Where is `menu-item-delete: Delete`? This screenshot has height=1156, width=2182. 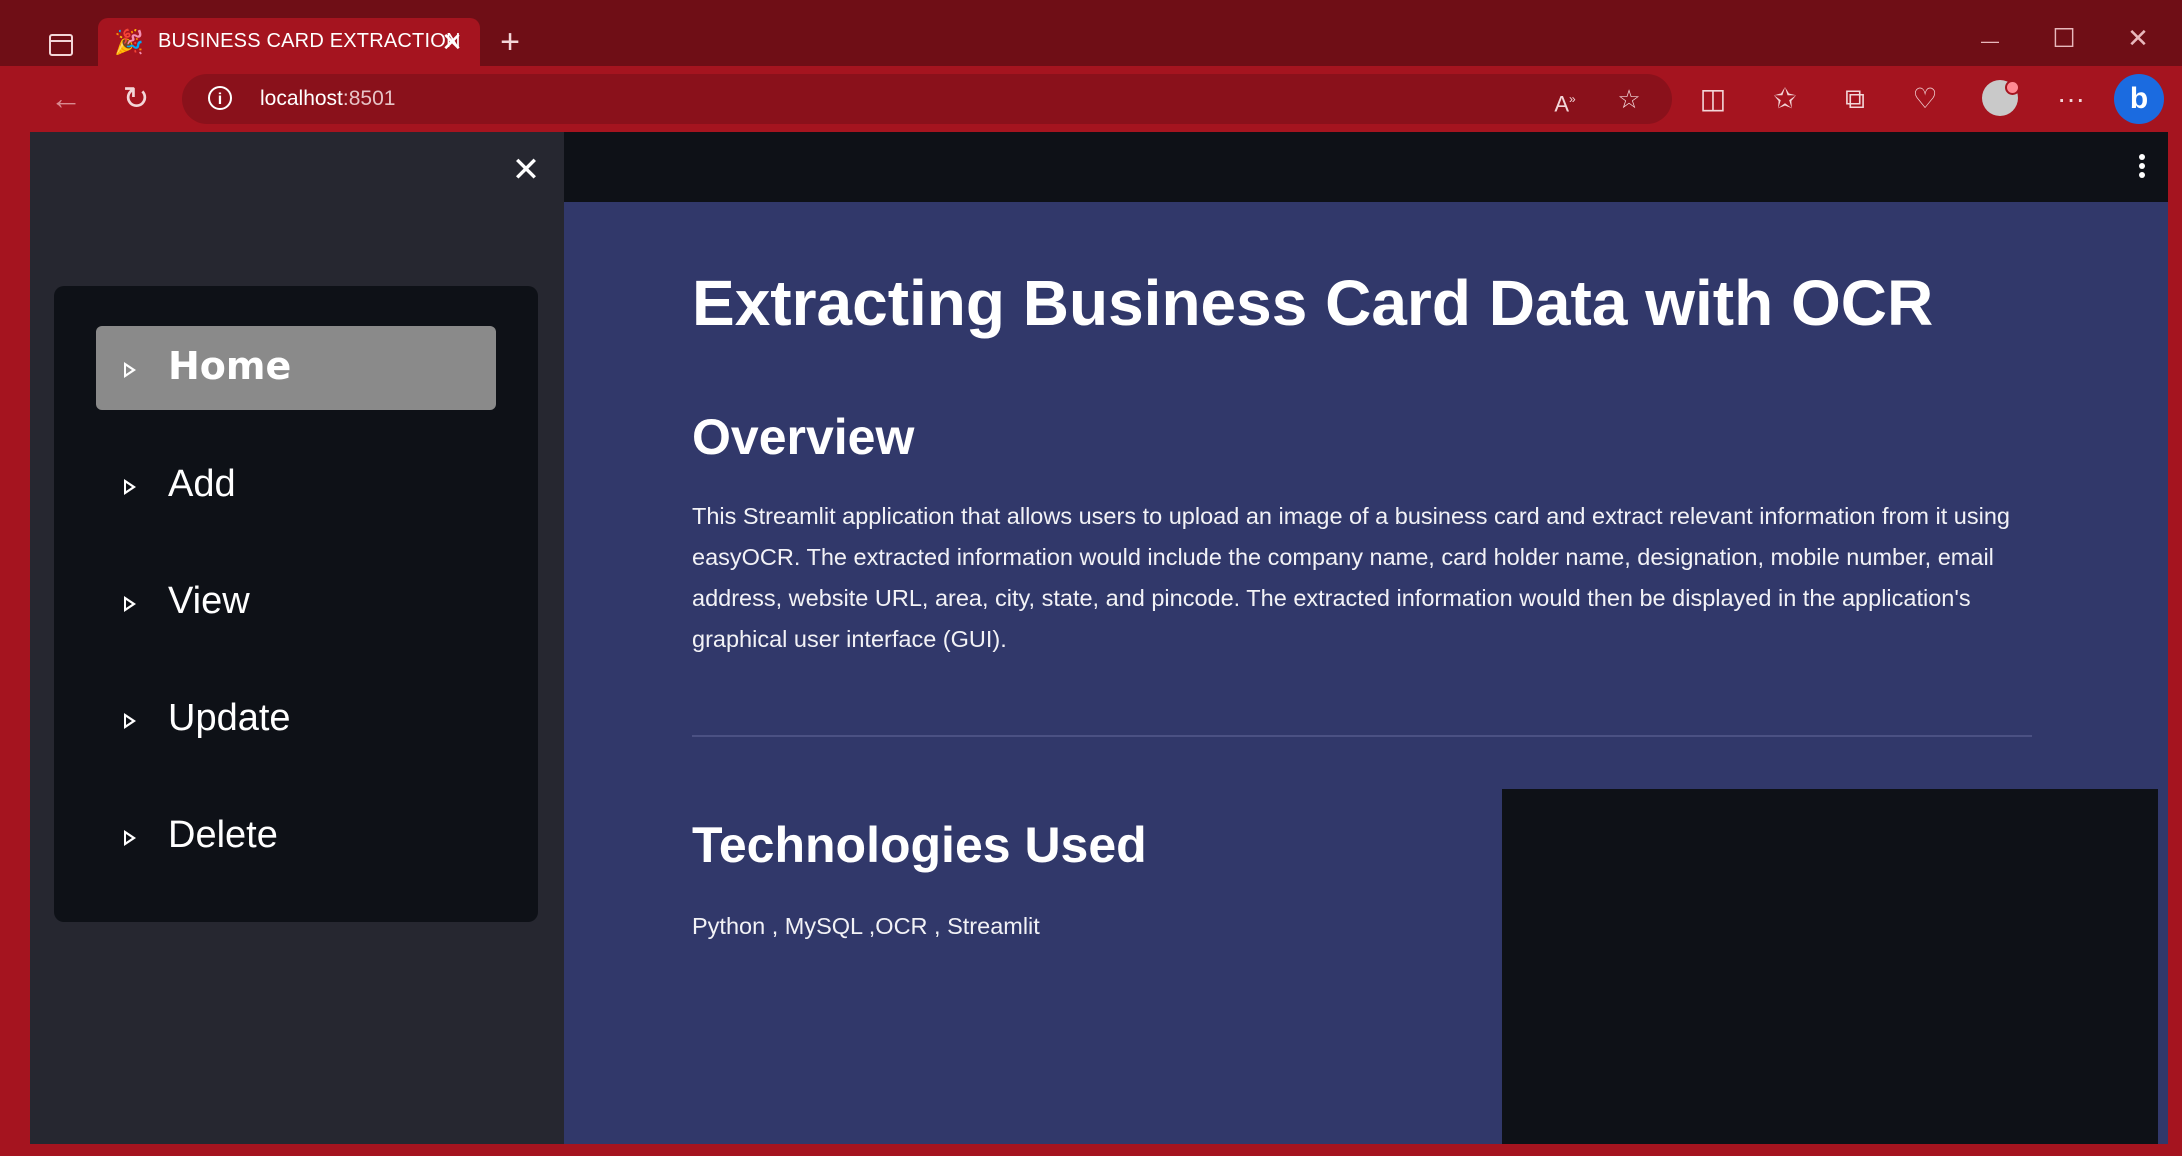 menu-item-delete: Delete is located at coordinates (296, 836).